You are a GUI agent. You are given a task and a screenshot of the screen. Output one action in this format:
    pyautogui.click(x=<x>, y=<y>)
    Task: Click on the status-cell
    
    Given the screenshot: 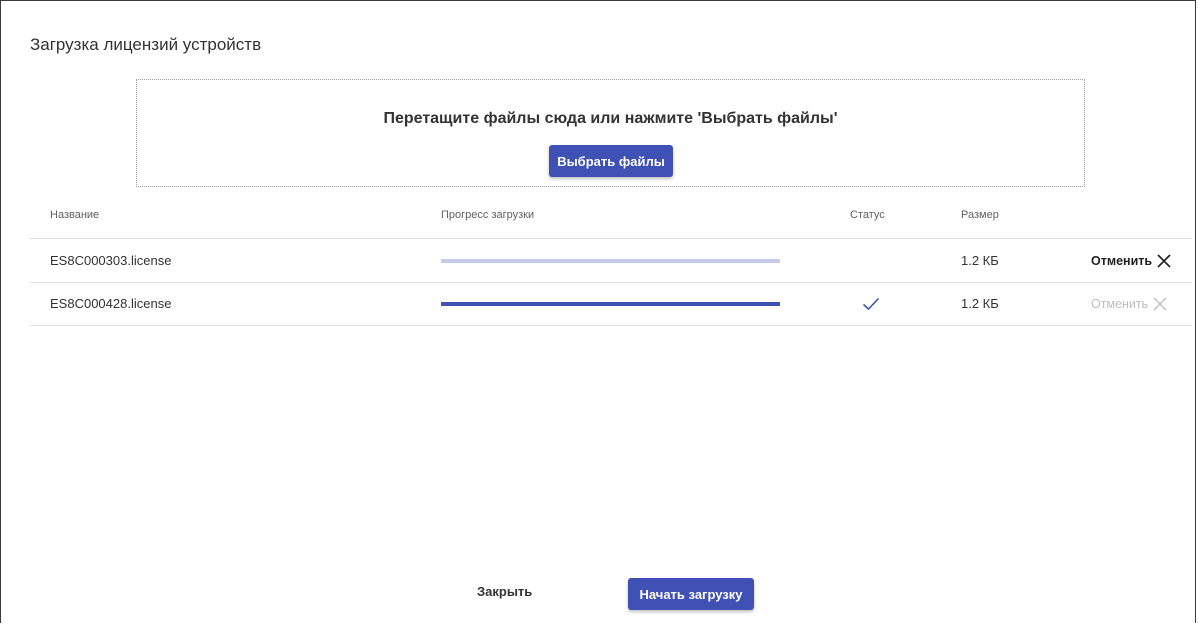 What is the action you would take?
    pyautogui.click(x=871, y=303)
    